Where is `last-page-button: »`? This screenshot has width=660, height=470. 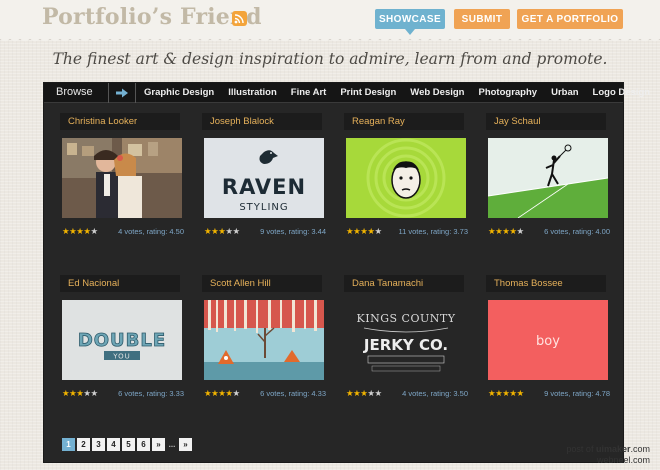 last-page-button: » is located at coordinates (185, 444).